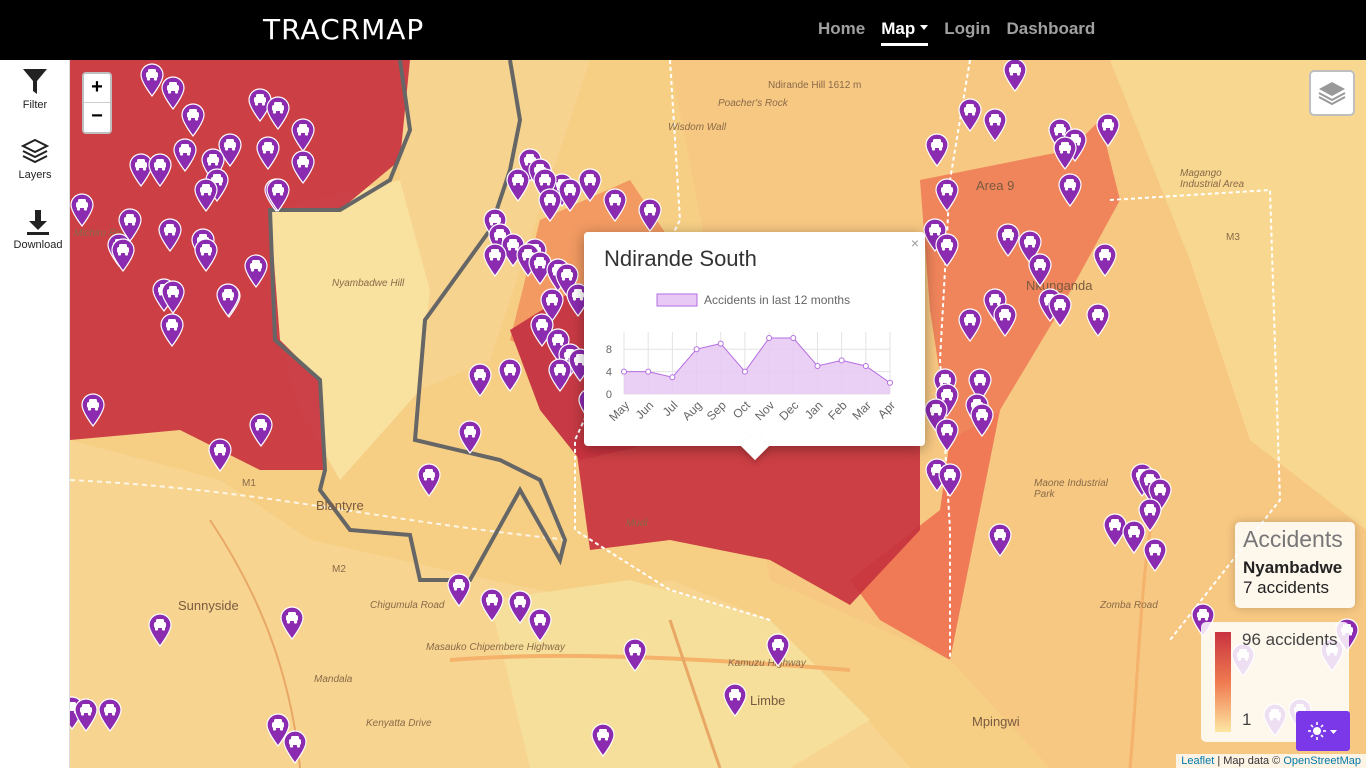  Describe the element at coordinates (637, 523) in the screenshot. I see `map-label-mudi: Mudi` at that location.